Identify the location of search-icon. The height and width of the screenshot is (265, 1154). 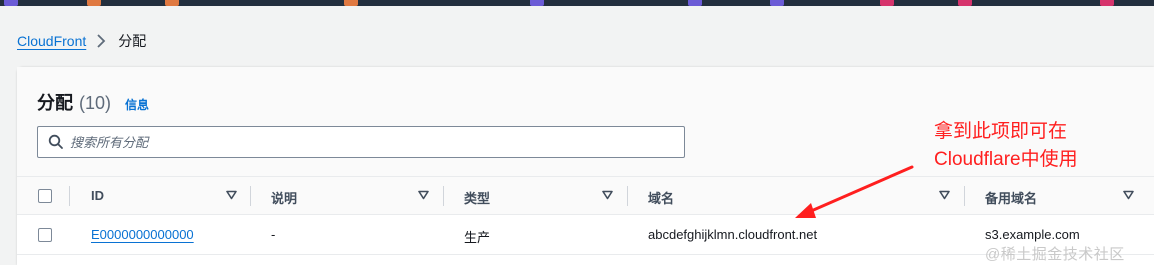
(55, 141).